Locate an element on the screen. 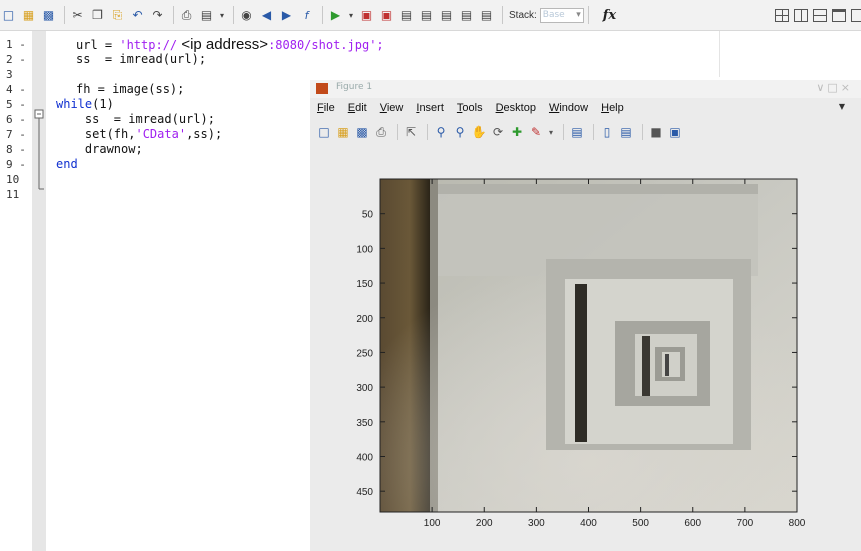 This screenshot has height=551, width=861. split-vertical-icon is located at coordinates (801, 15).